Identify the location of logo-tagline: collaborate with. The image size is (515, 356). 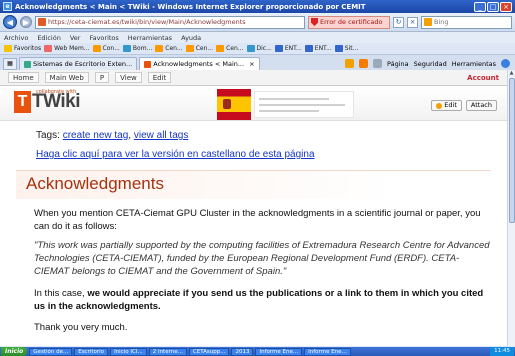
(56, 92).